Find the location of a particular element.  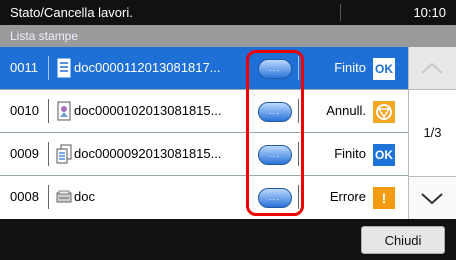

title-separator is located at coordinates (340, 12).